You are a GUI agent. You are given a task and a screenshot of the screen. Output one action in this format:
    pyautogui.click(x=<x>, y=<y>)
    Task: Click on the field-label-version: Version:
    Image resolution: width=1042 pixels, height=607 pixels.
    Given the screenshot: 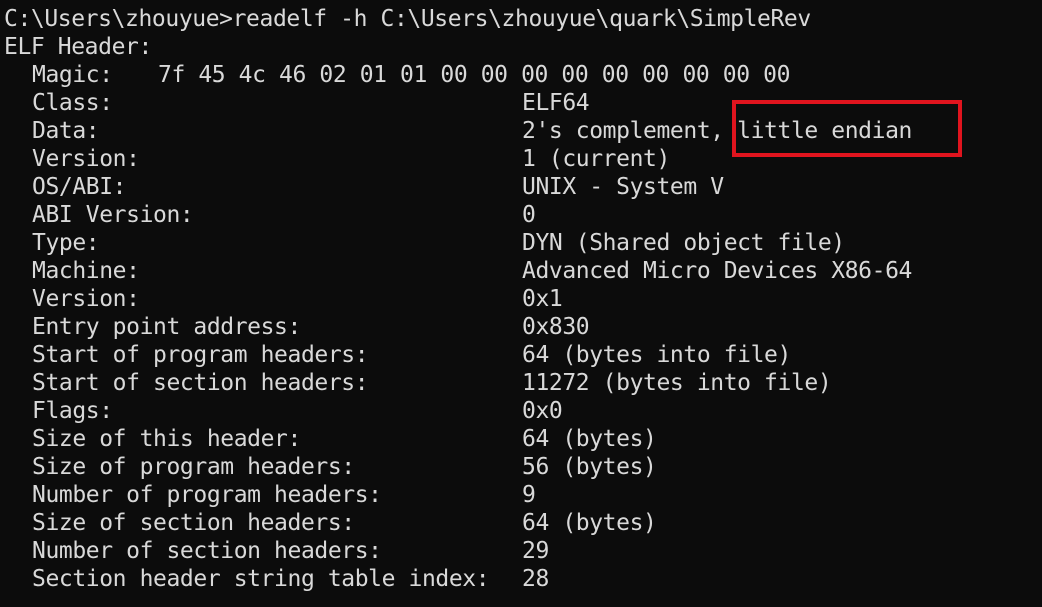 What is the action you would take?
    pyautogui.click(x=86, y=159)
    